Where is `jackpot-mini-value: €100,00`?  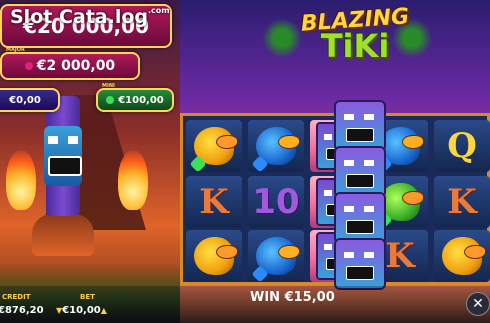
jackpot-mini-value: €100,00 is located at coordinates (141, 100).